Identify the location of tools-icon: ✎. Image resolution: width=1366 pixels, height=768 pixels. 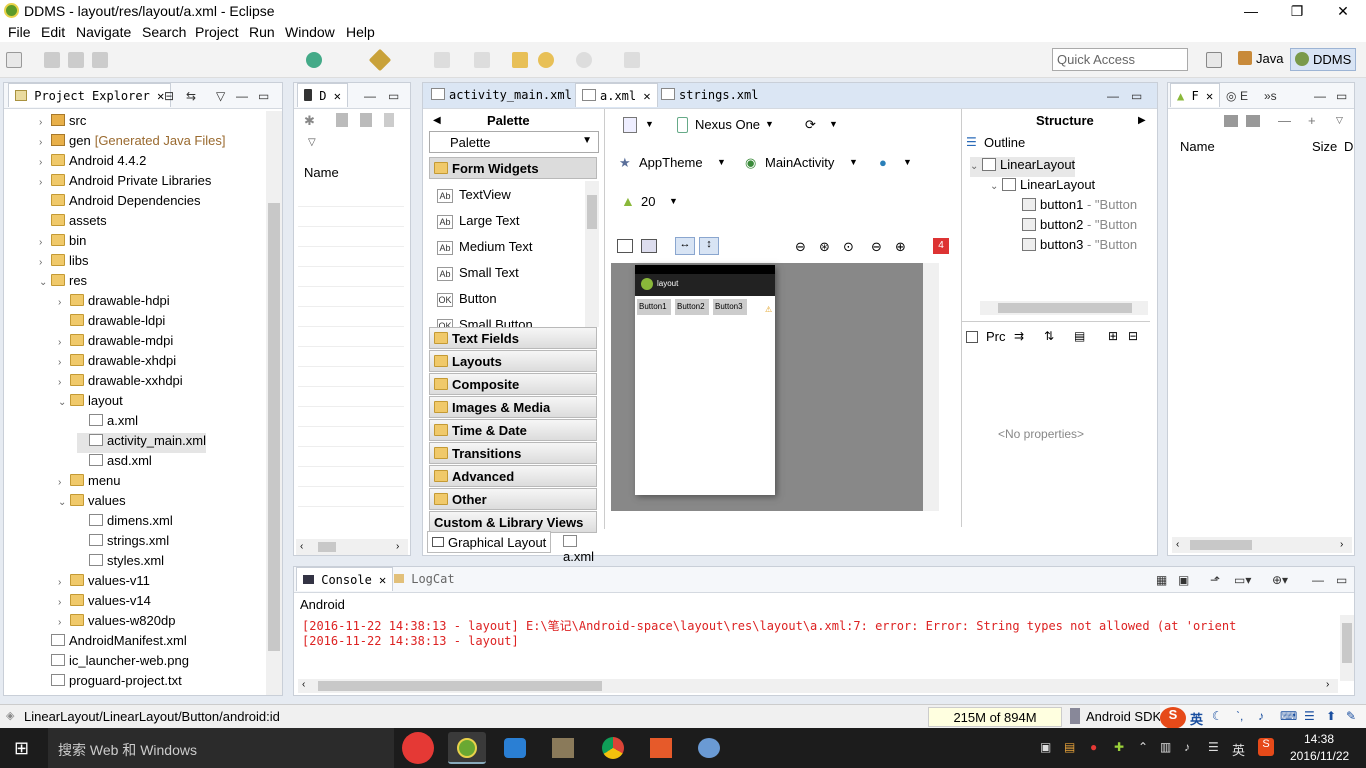
(1351, 716).